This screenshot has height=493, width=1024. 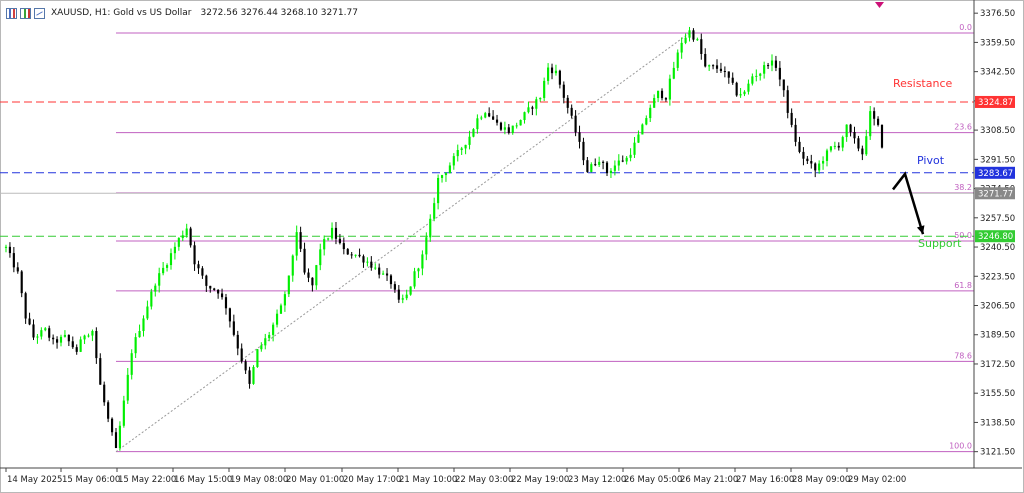 I want to click on fib-level-label: 38.2, so click(x=963, y=187).